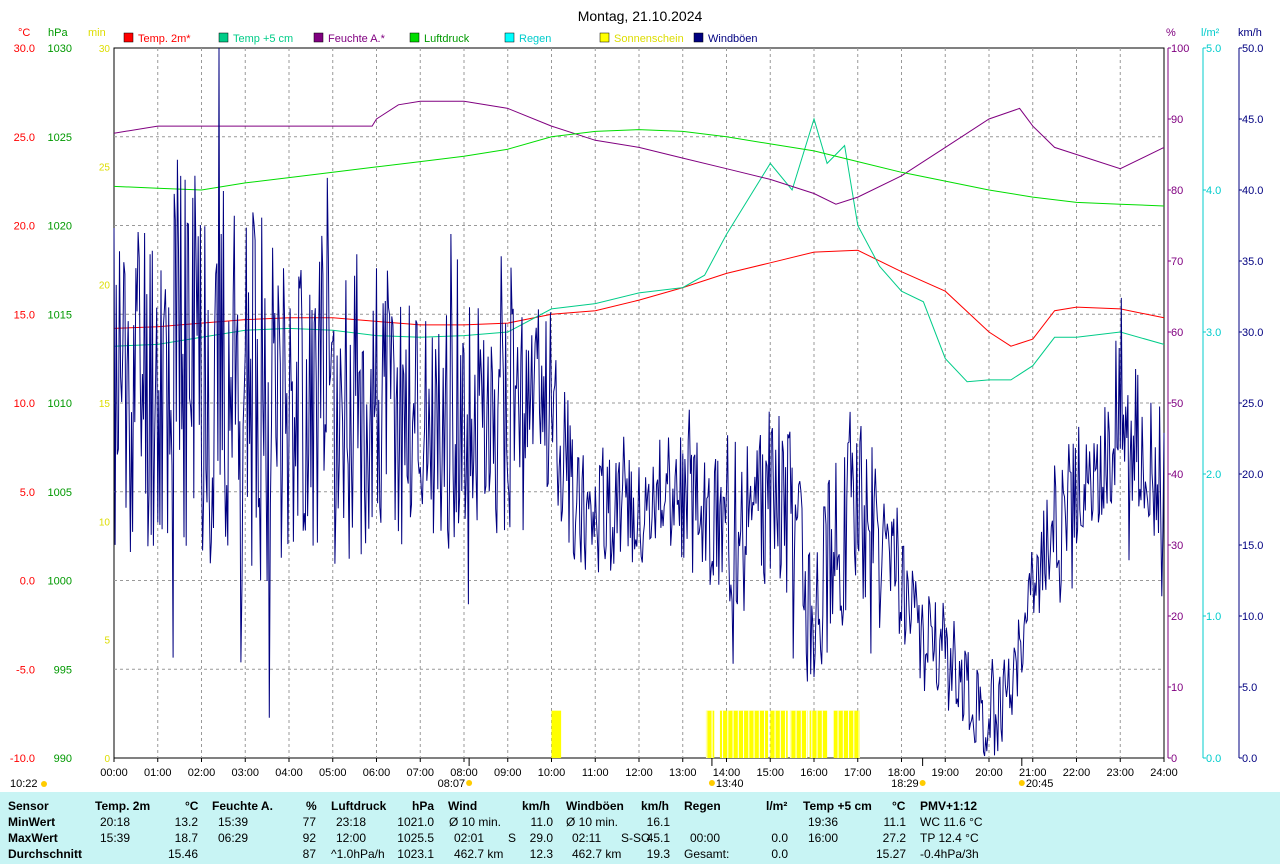  Describe the element at coordinates (536, 806) in the screenshot. I see `wind-unit: km/h` at that location.